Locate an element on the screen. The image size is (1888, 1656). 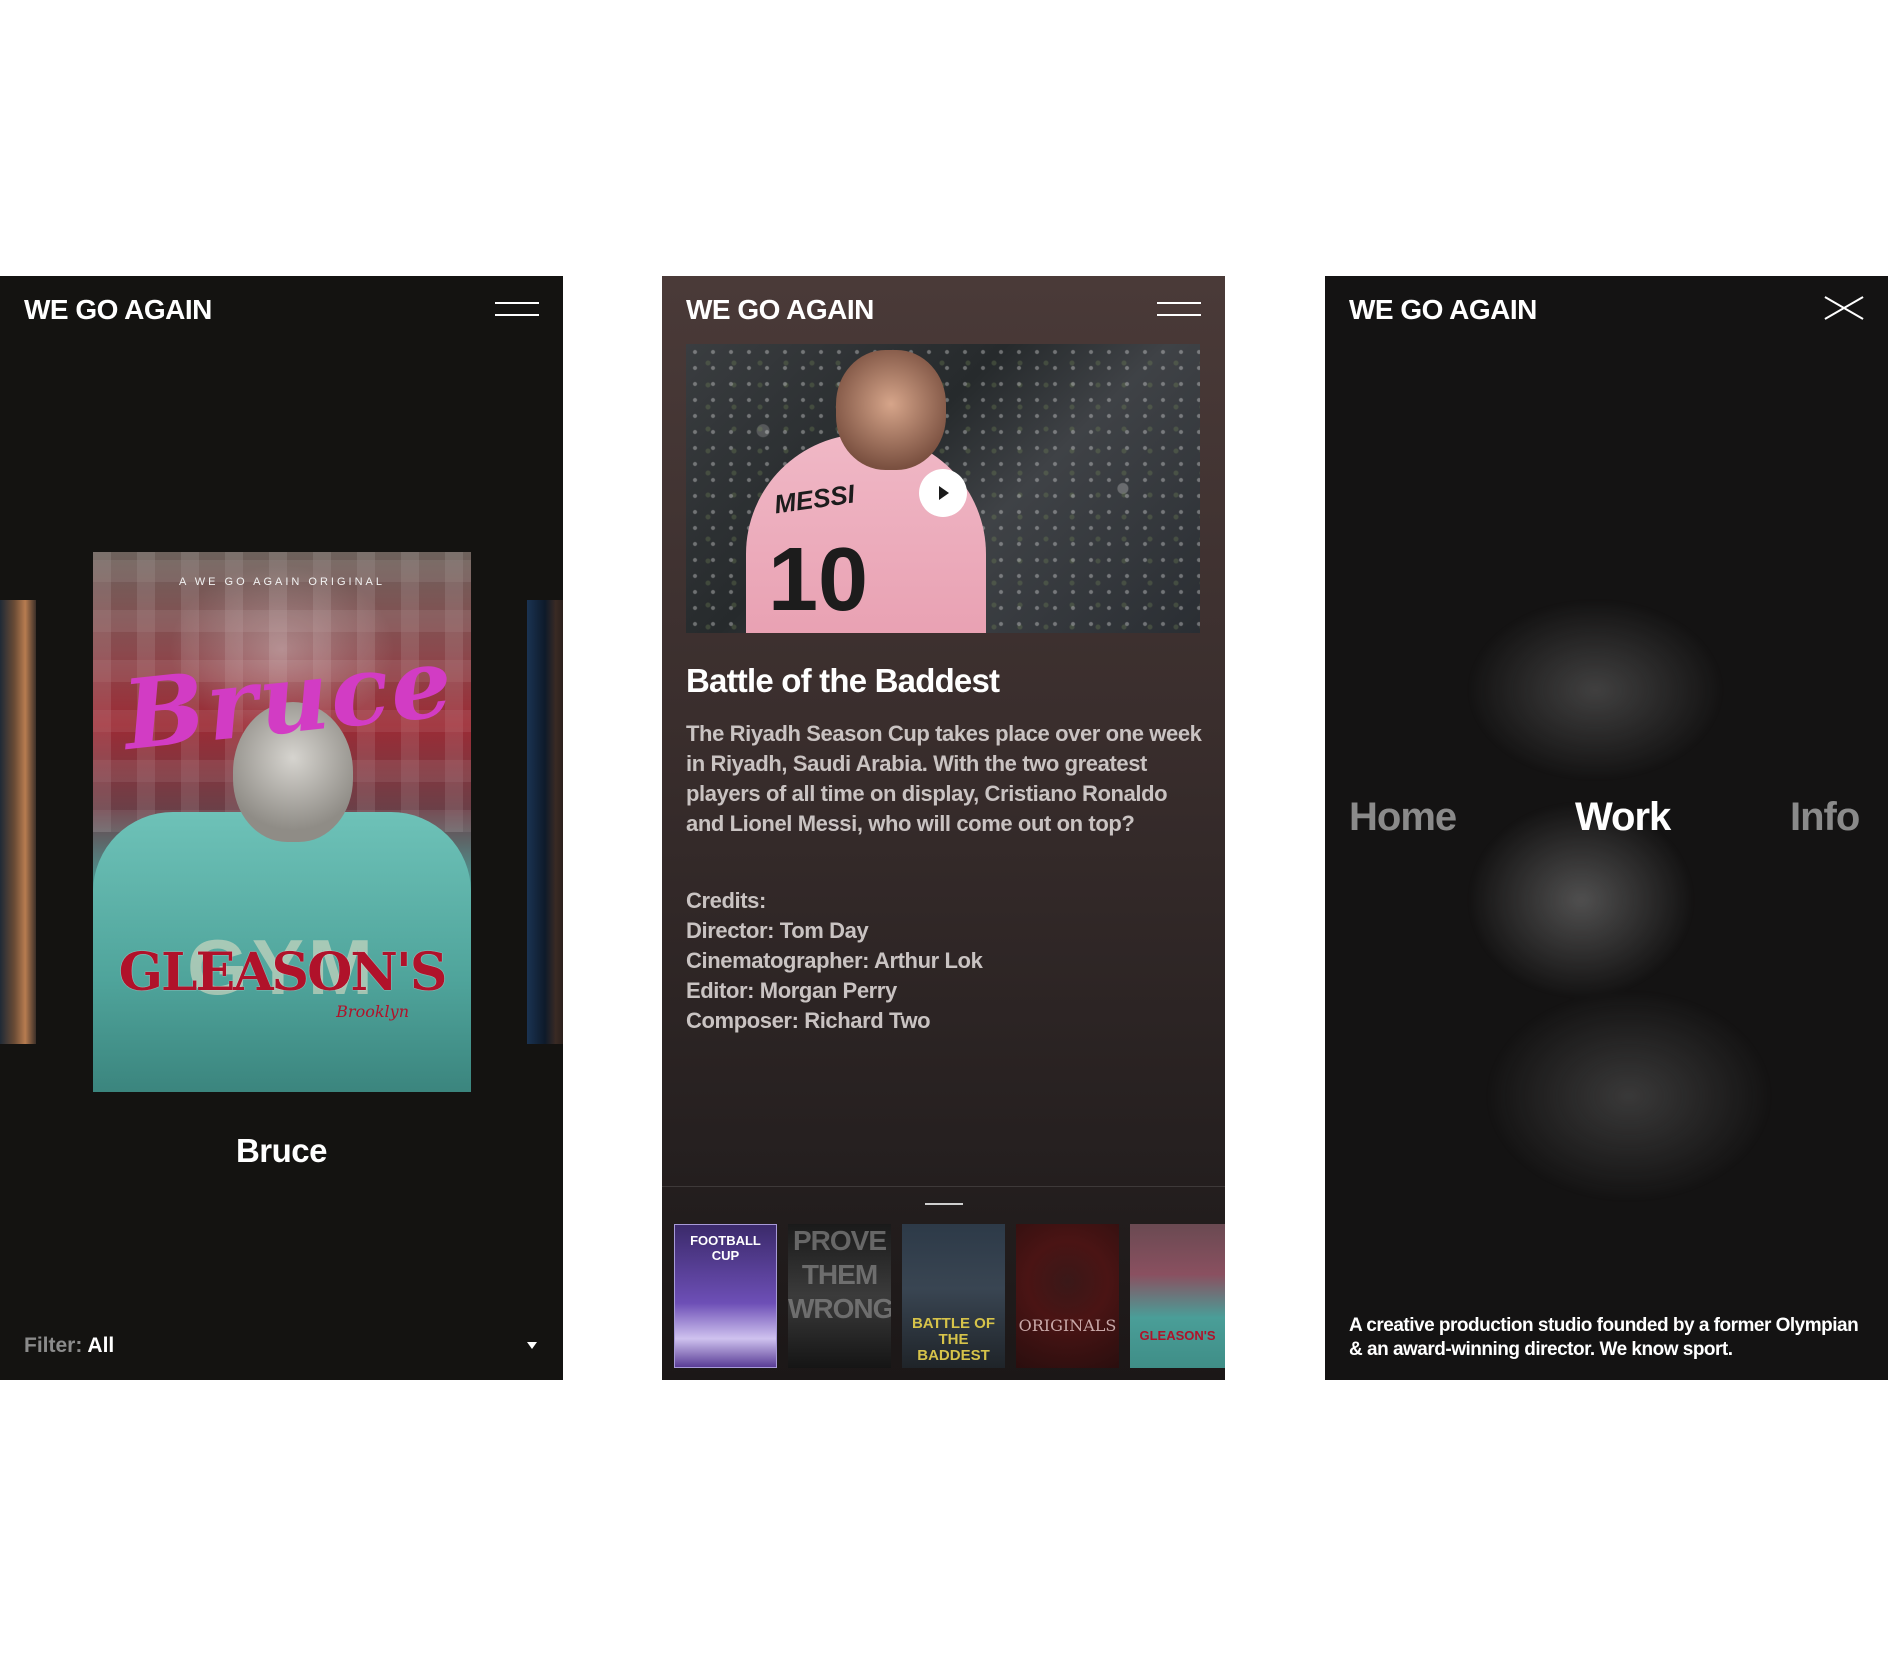
video-subject-head is located at coordinates (891, 410).